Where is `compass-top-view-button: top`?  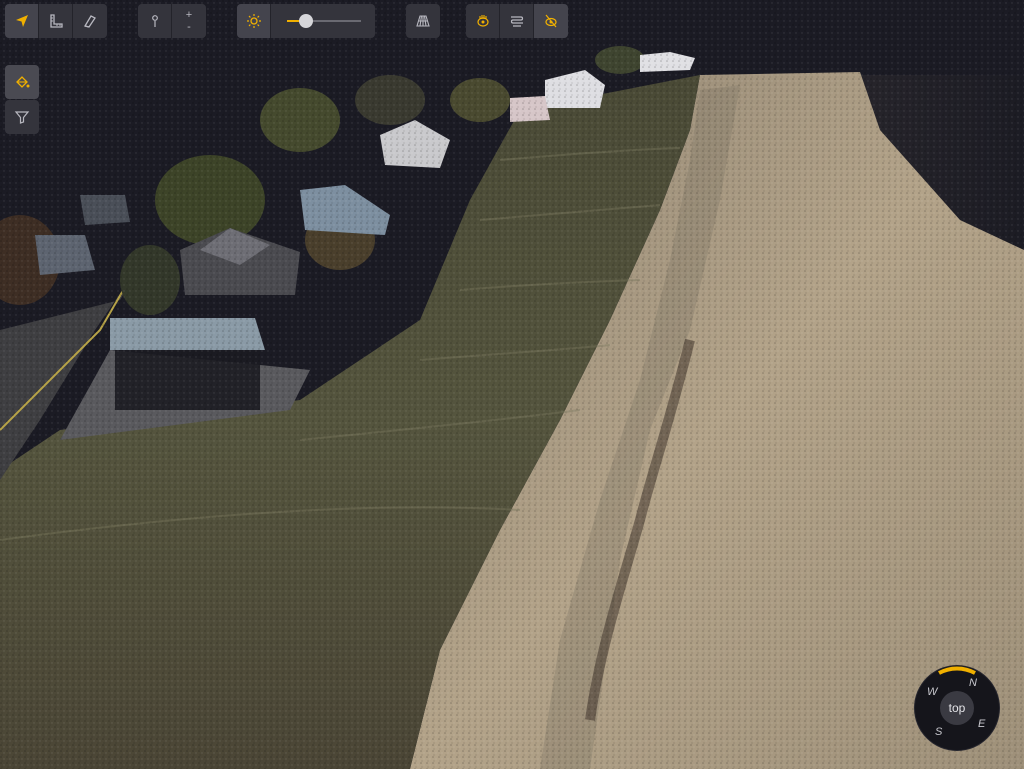 compass-top-view-button: top is located at coordinates (957, 708).